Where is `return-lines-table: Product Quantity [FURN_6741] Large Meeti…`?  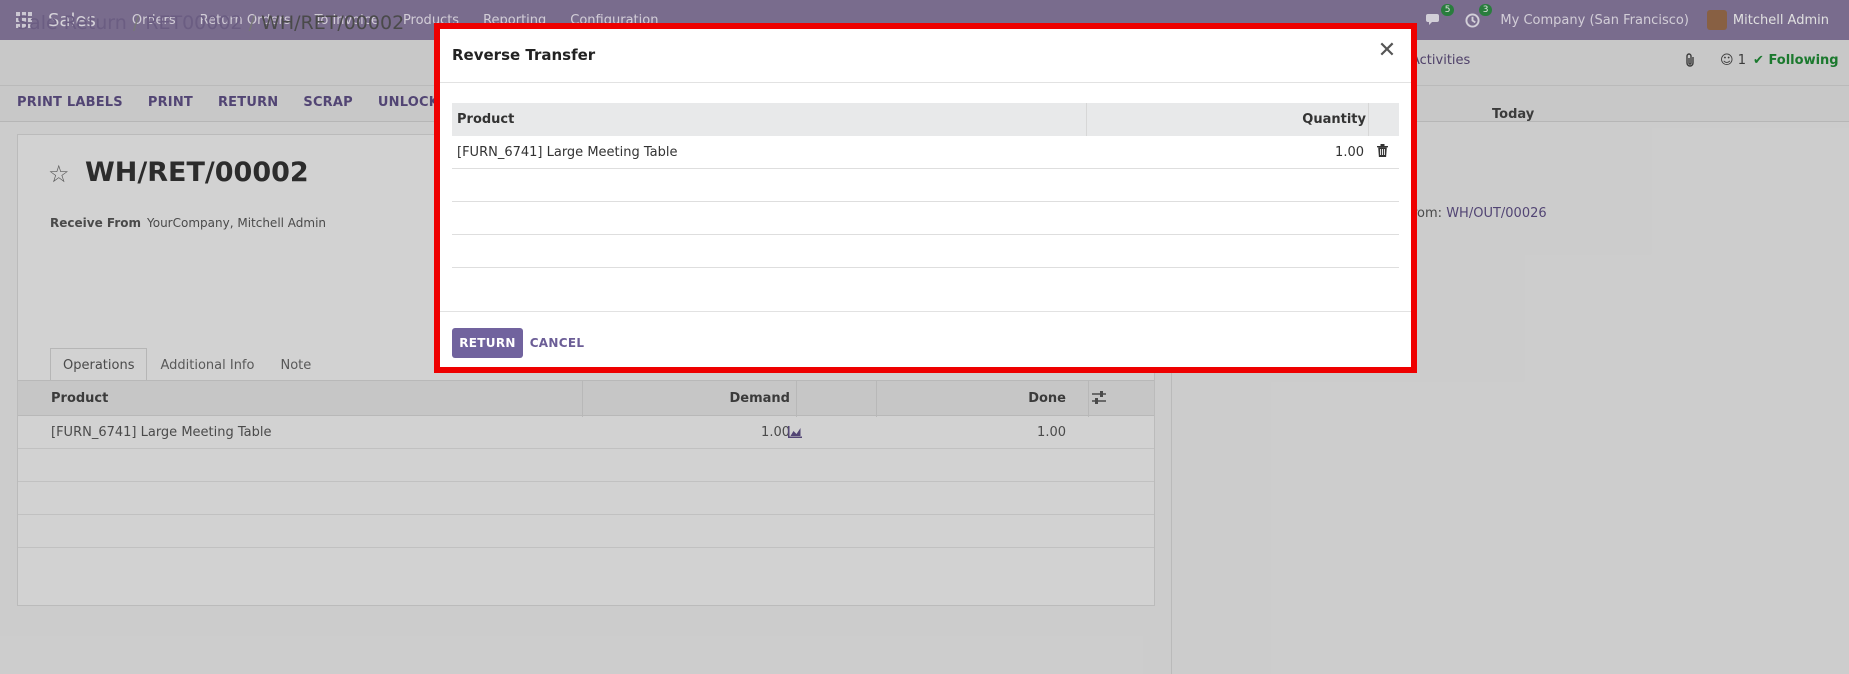
return-lines-table: Product Quantity [FURN_6741] Large Meeti… is located at coordinates (925, 185).